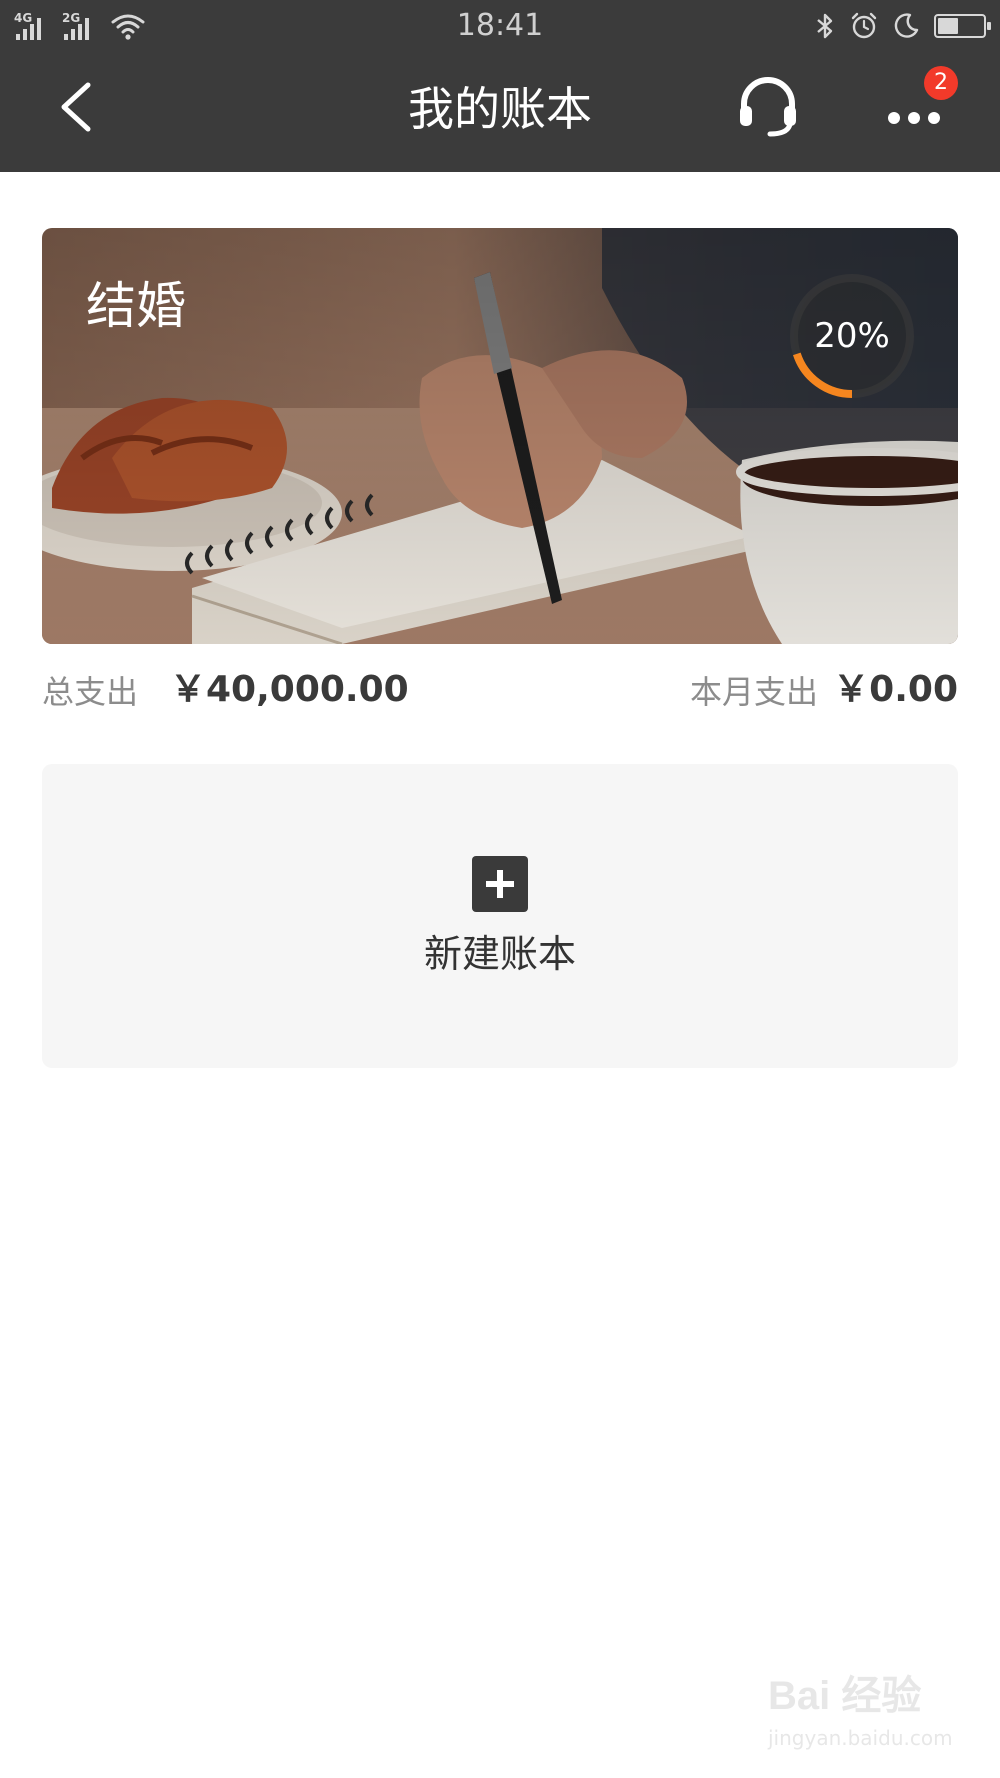  I want to click on watermark: Bai 经验 jingyan.baidu.com, so click(865, 1717).